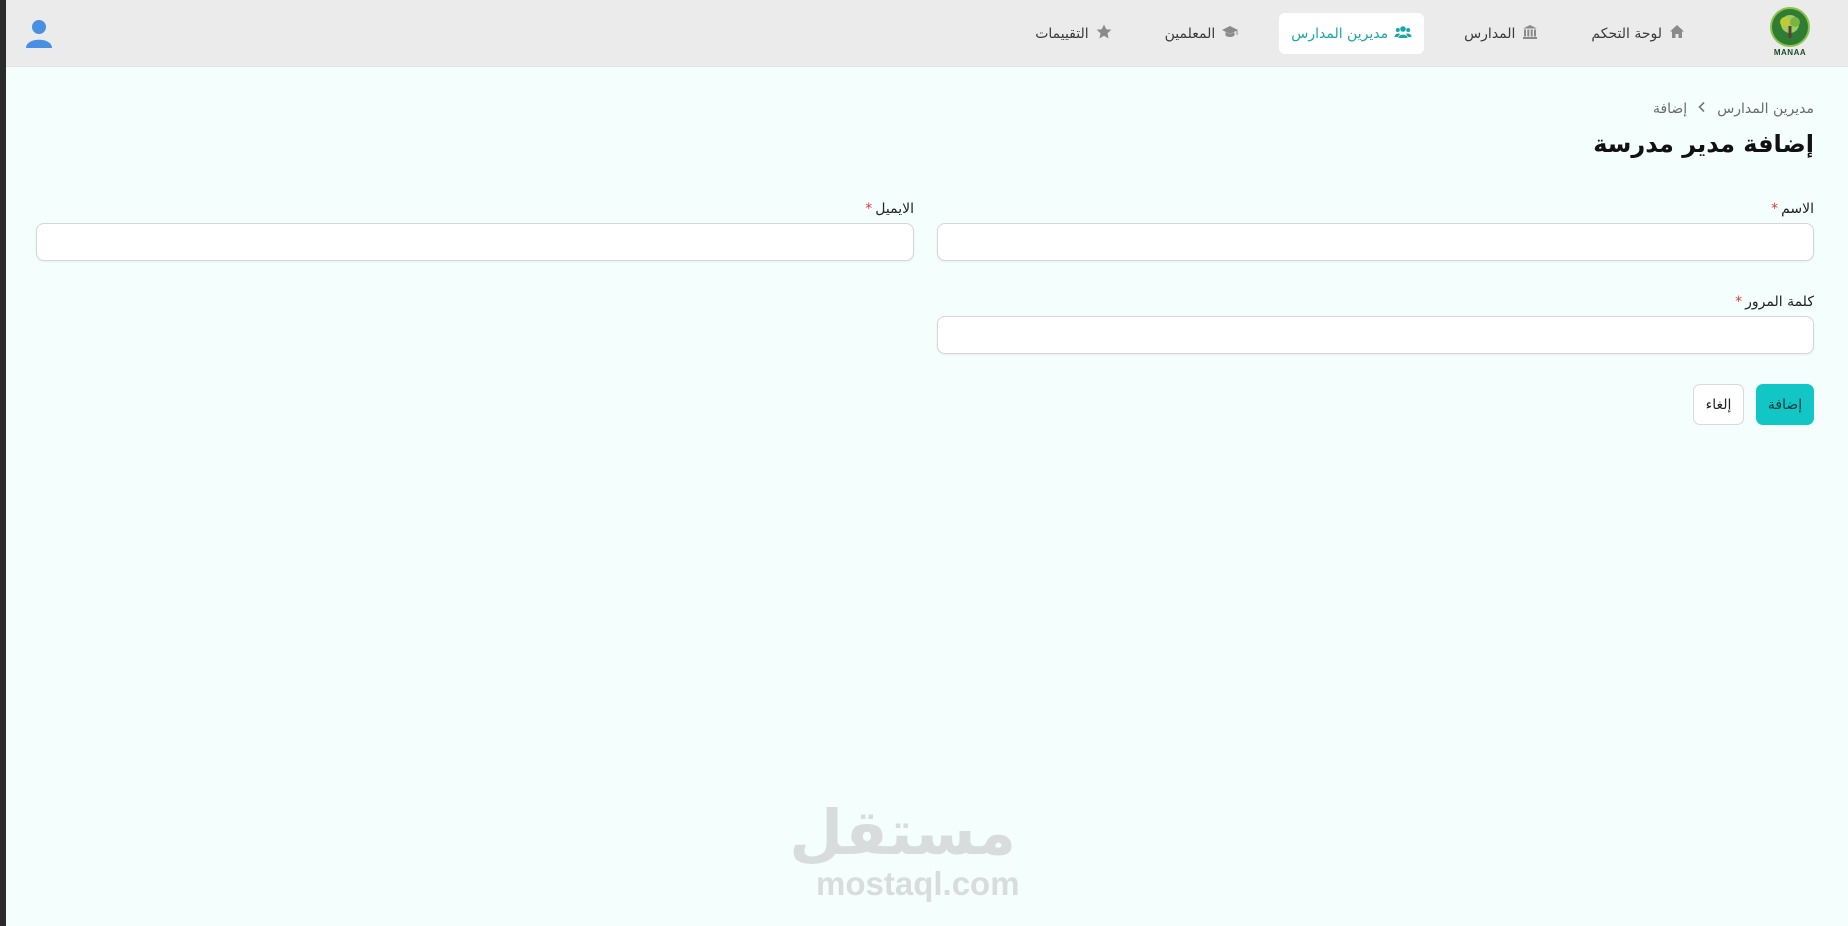 The height and width of the screenshot is (926, 1848). What do you see at coordinates (918, 883) in the screenshot?
I see `watermark-latin-text: mostaql.com` at bounding box center [918, 883].